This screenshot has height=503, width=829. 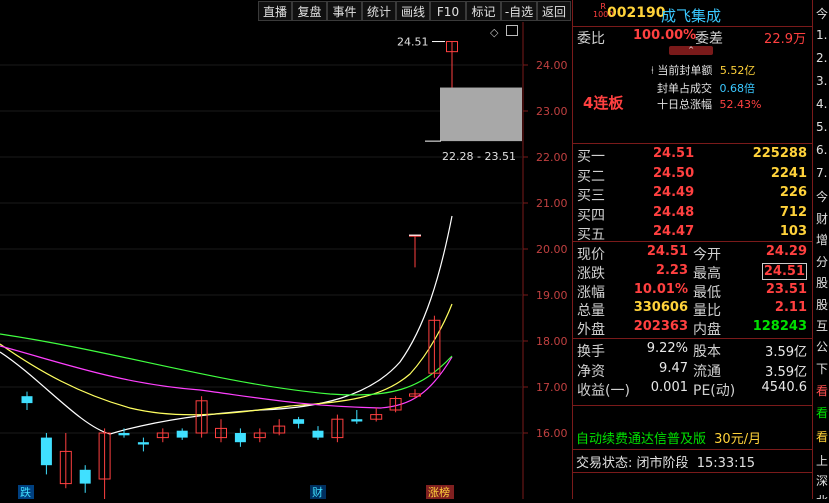 I want to click on weibi-value: 100.00%, so click(x=665, y=35).